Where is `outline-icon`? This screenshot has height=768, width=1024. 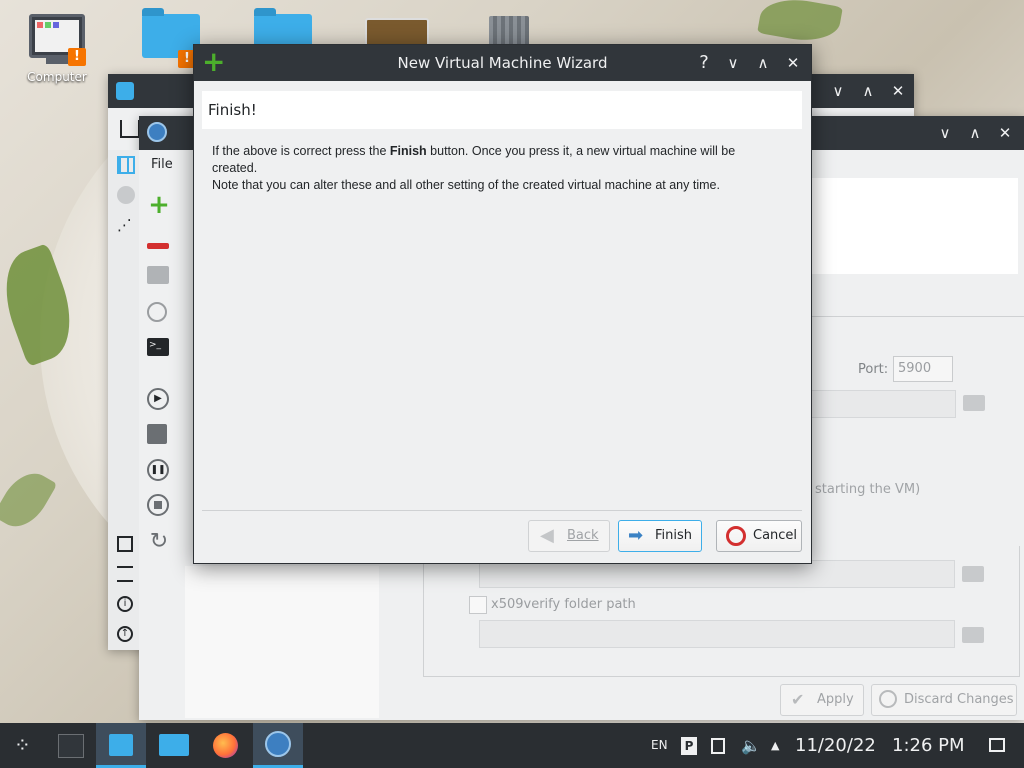
outline-icon is located at coordinates (125, 544).